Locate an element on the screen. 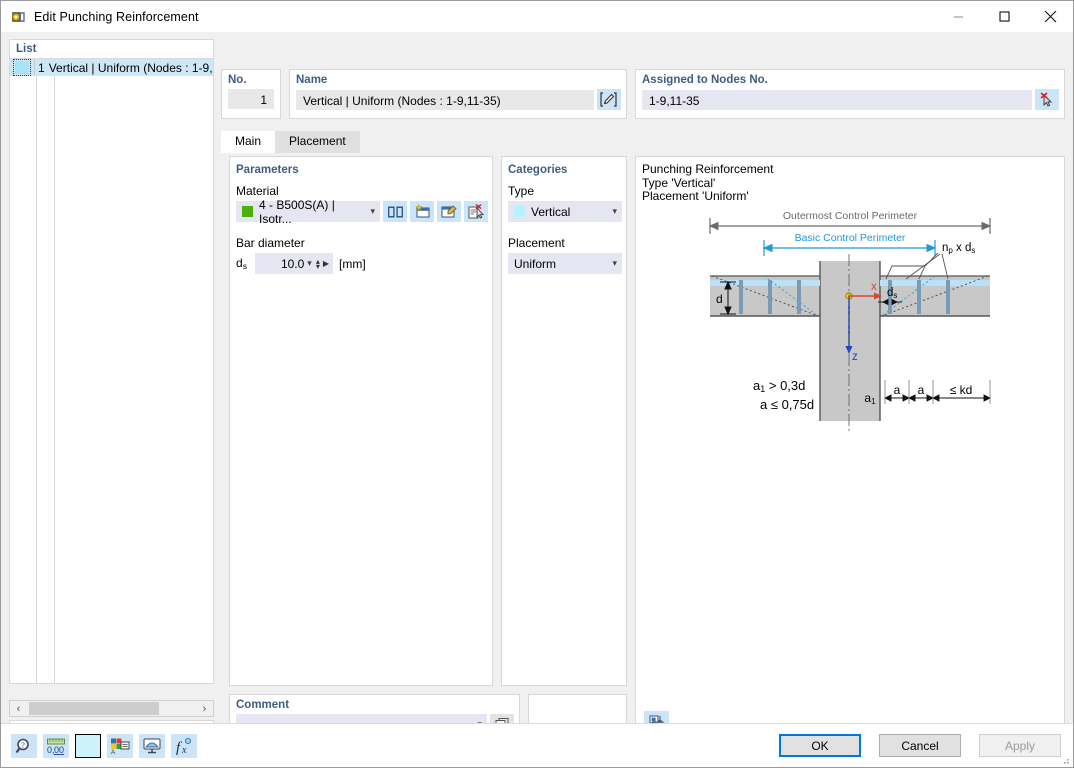 Image resolution: width=1074 pixels, height=768 pixels. units-icon: 0, 00 is located at coordinates (56, 746).